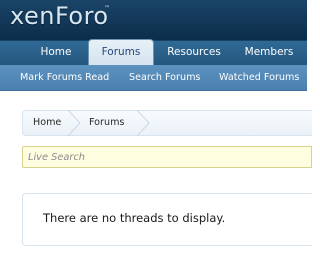 The image size is (320, 258). Describe the element at coordinates (107, 8) in the screenshot. I see `logo-trademark: ™` at that location.